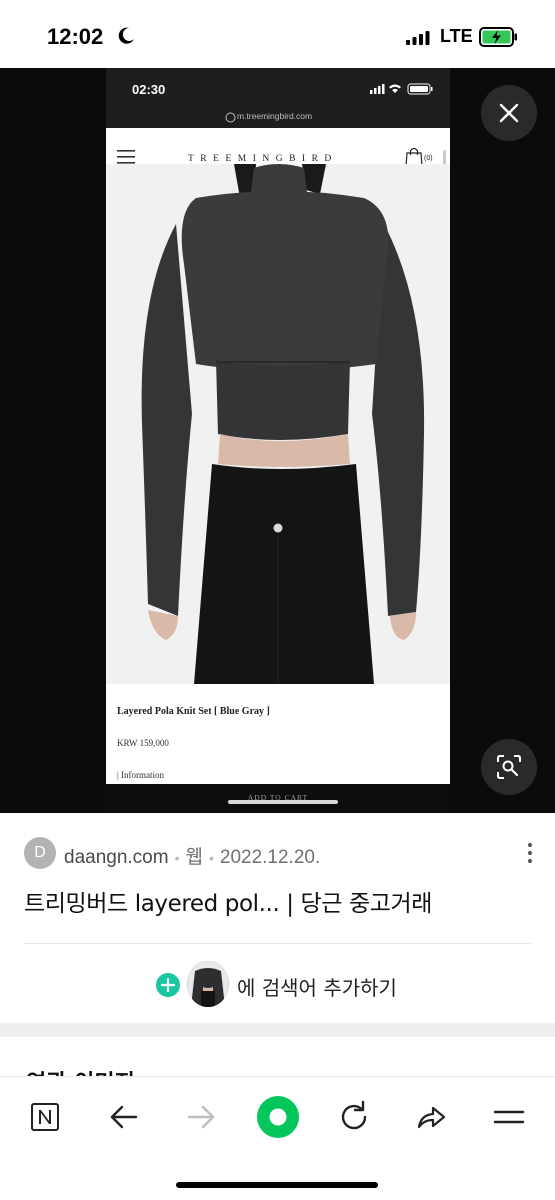 The height and width of the screenshot is (1200, 555). I want to click on lock-icon, so click(230, 117).